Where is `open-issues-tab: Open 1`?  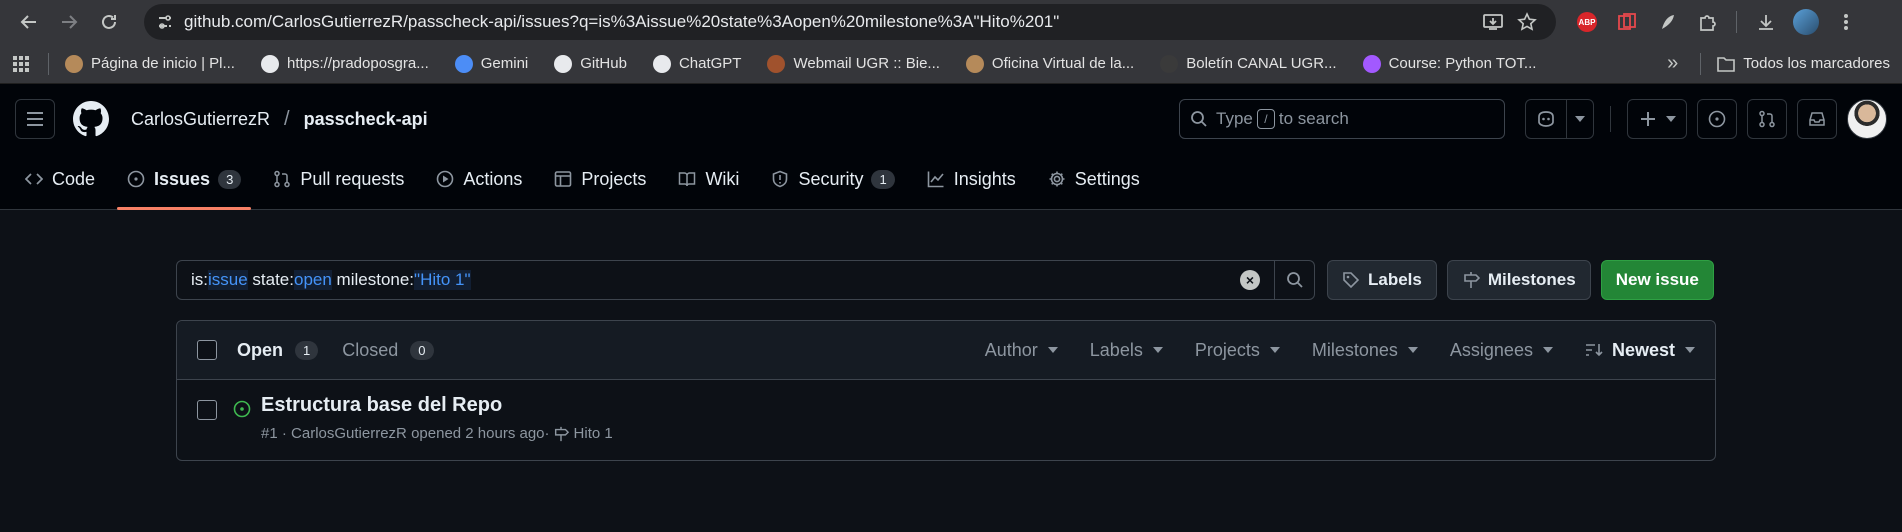
open-issues-tab: Open 1 is located at coordinates (278, 350).